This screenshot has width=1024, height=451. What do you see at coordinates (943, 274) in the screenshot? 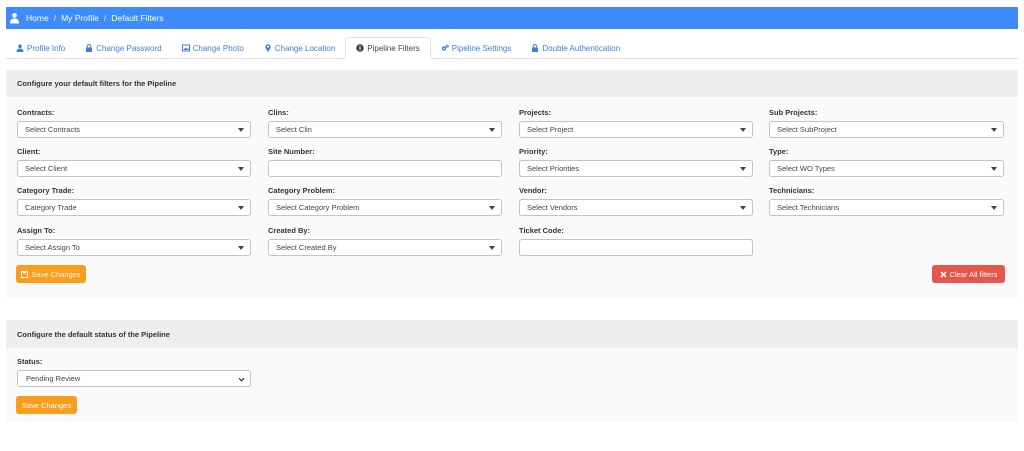
I see `close-icon` at bounding box center [943, 274].